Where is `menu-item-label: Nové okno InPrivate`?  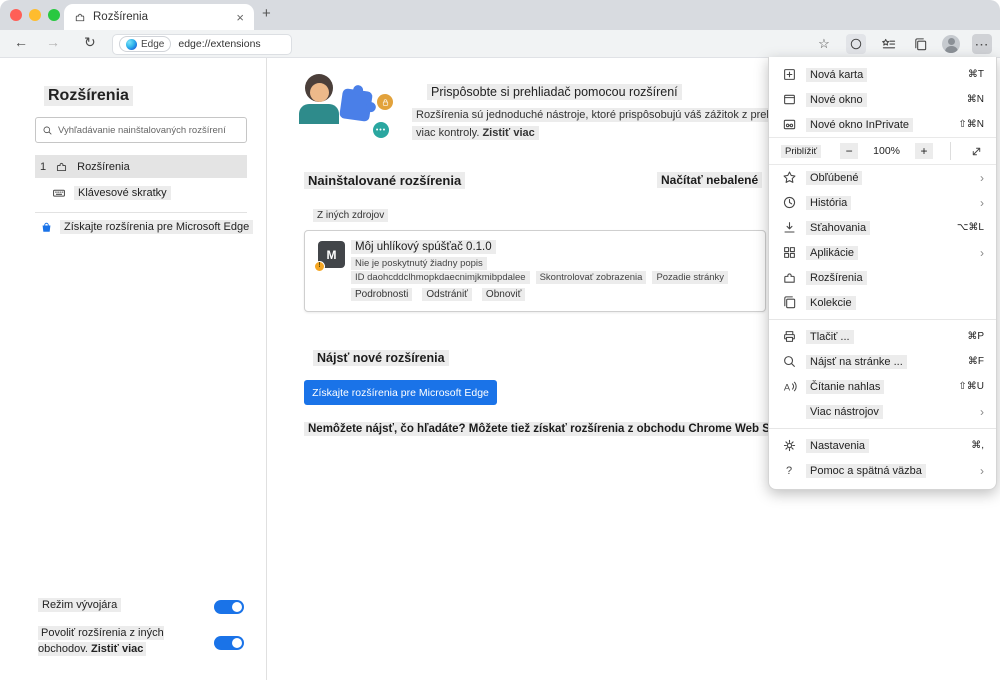 menu-item-label: Nové okno InPrivate is located at coordinates (860, 124).